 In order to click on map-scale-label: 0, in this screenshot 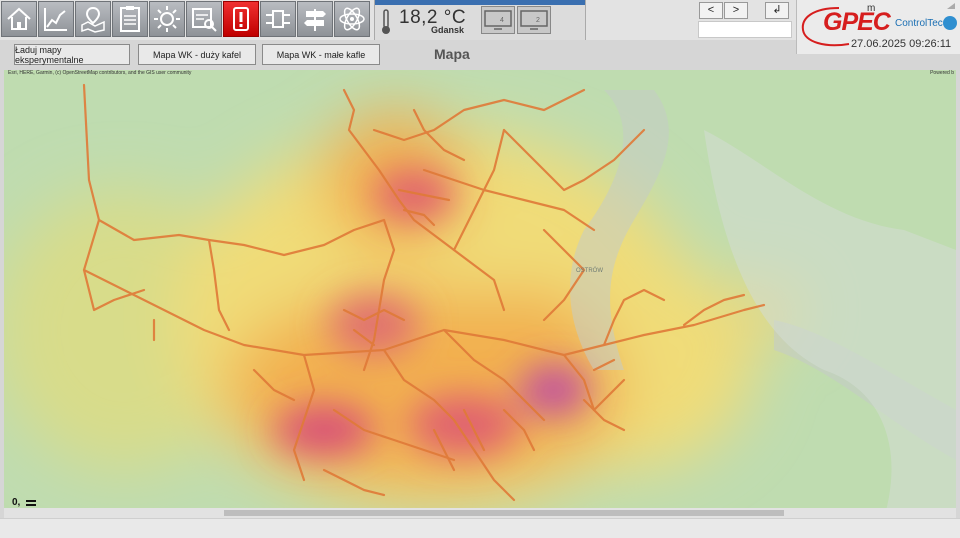, I will do `click(16, 502)`.